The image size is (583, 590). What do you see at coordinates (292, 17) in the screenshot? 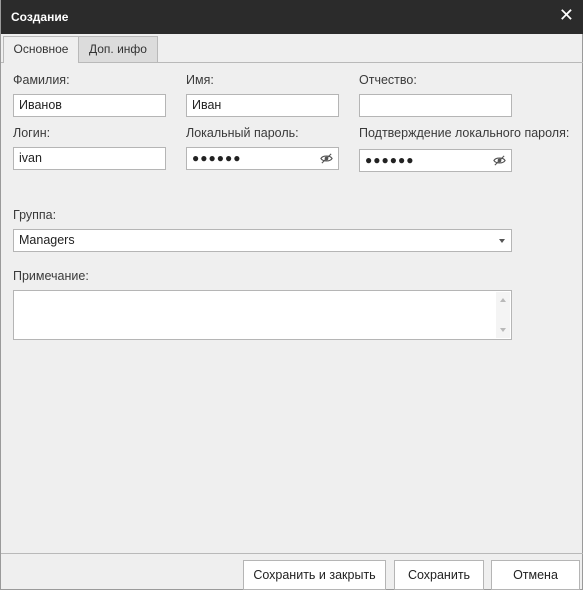
I see `title-bar: Создание ✕` at bounding box center [292, 17].